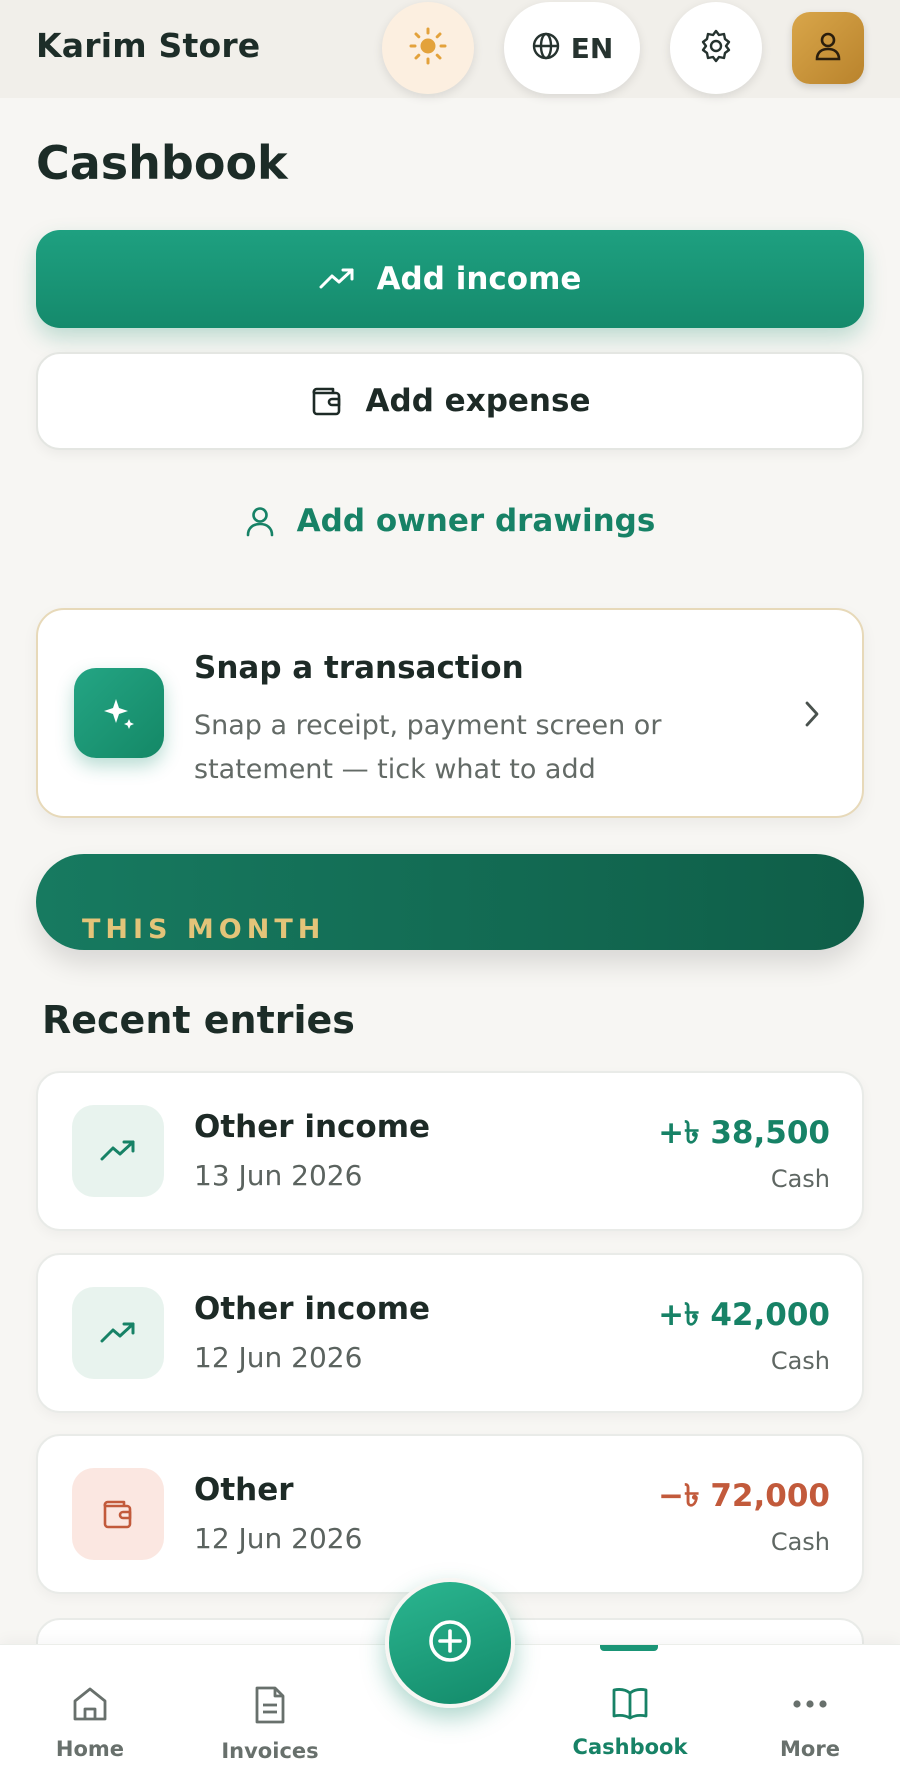 This screenshot has height=1791, width=900. I want to click on add-entry-fab, so click(450, 1643).